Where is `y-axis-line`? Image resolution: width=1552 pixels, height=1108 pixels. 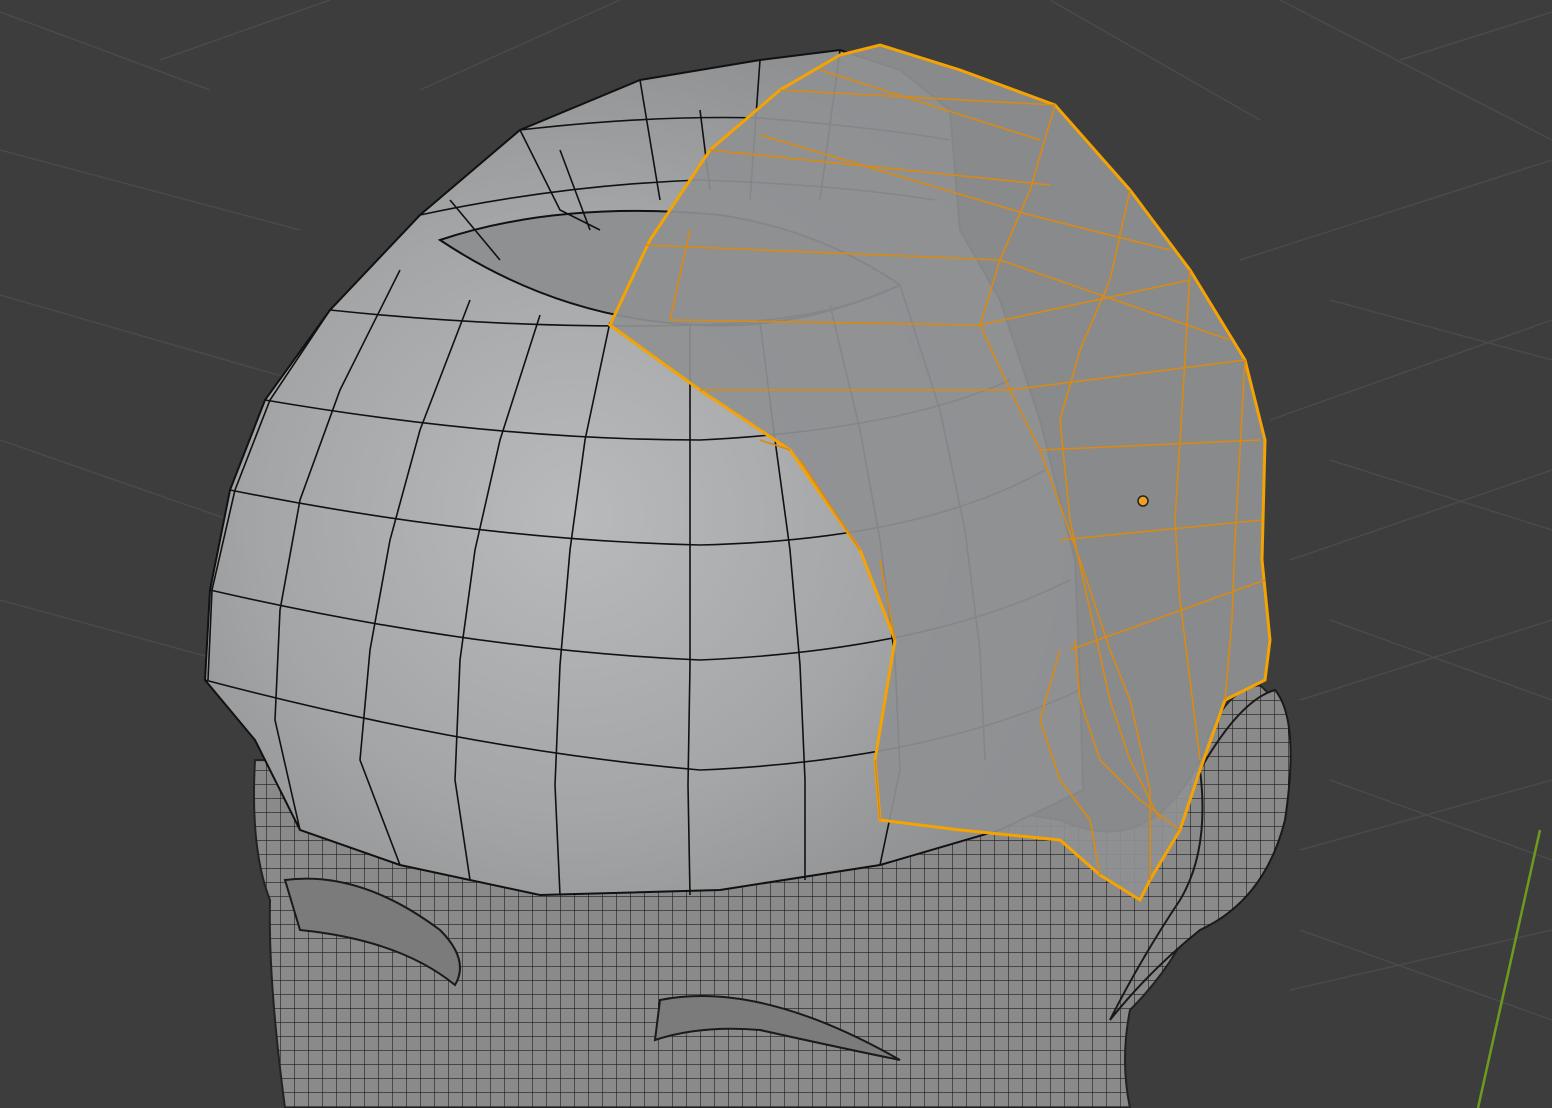 y-axis-line is located at coordinates (1509, 968).